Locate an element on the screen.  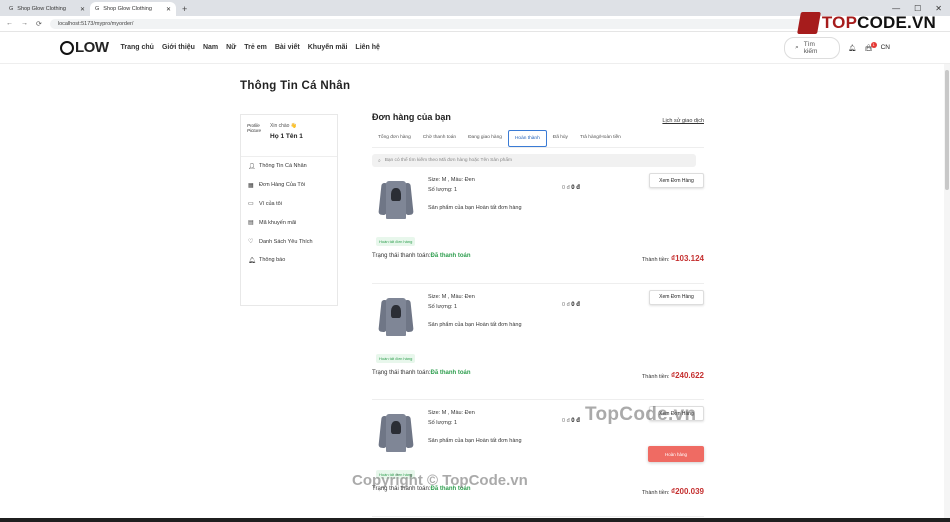
avatar: Profile Picture is located at coordinates (254, 128).